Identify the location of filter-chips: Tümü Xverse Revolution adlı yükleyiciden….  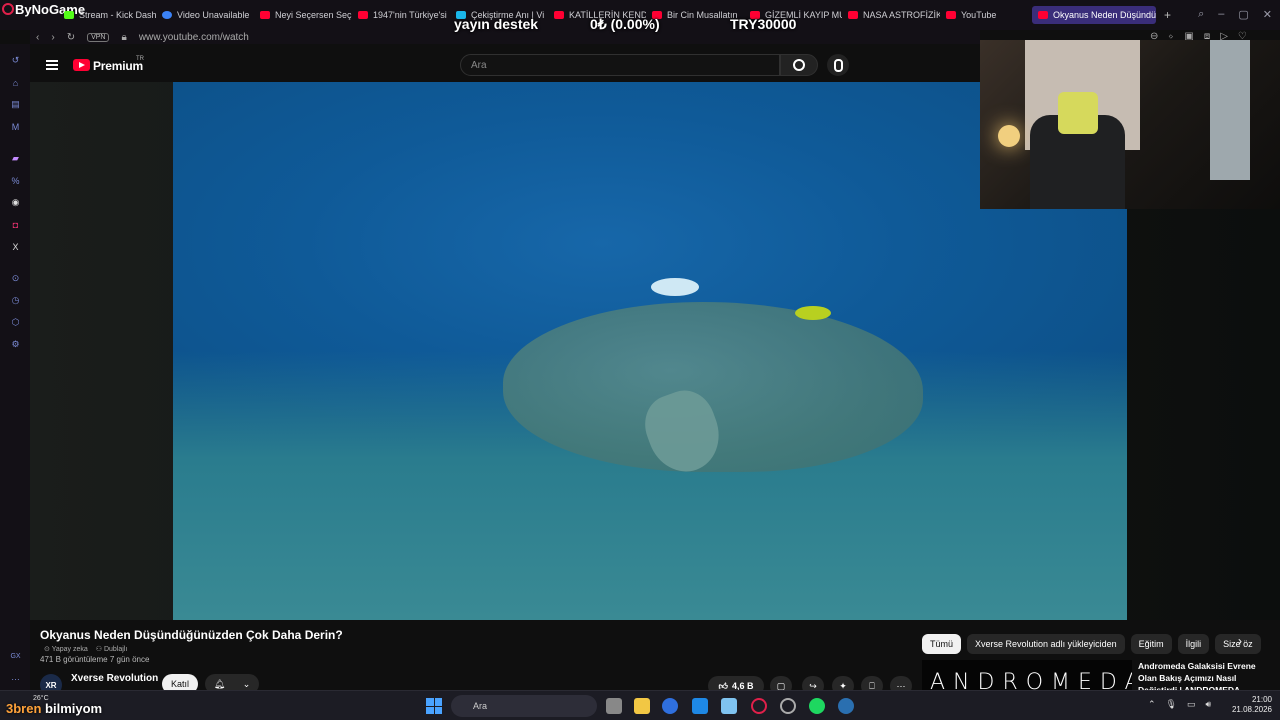
(1091, 644).